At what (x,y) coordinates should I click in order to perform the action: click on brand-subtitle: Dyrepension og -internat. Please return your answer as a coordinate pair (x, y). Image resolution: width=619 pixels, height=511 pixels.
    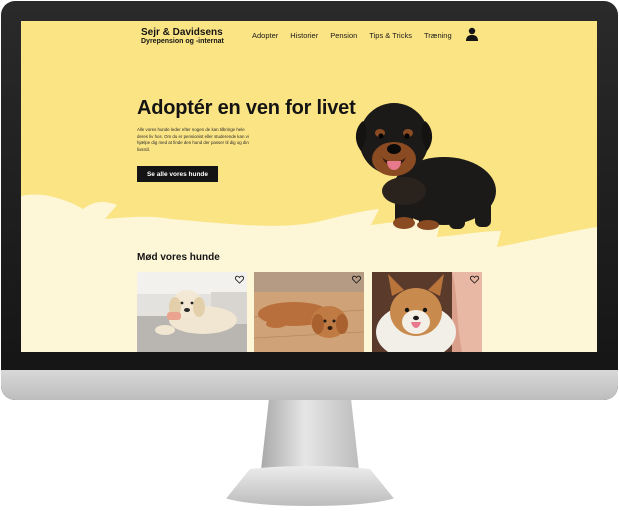
    Looking at the image, I should click on (182, 41).